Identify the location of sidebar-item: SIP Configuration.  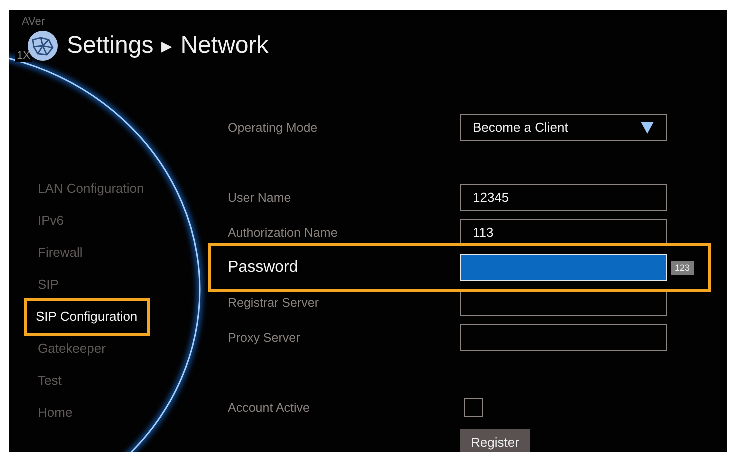
(87, 317).